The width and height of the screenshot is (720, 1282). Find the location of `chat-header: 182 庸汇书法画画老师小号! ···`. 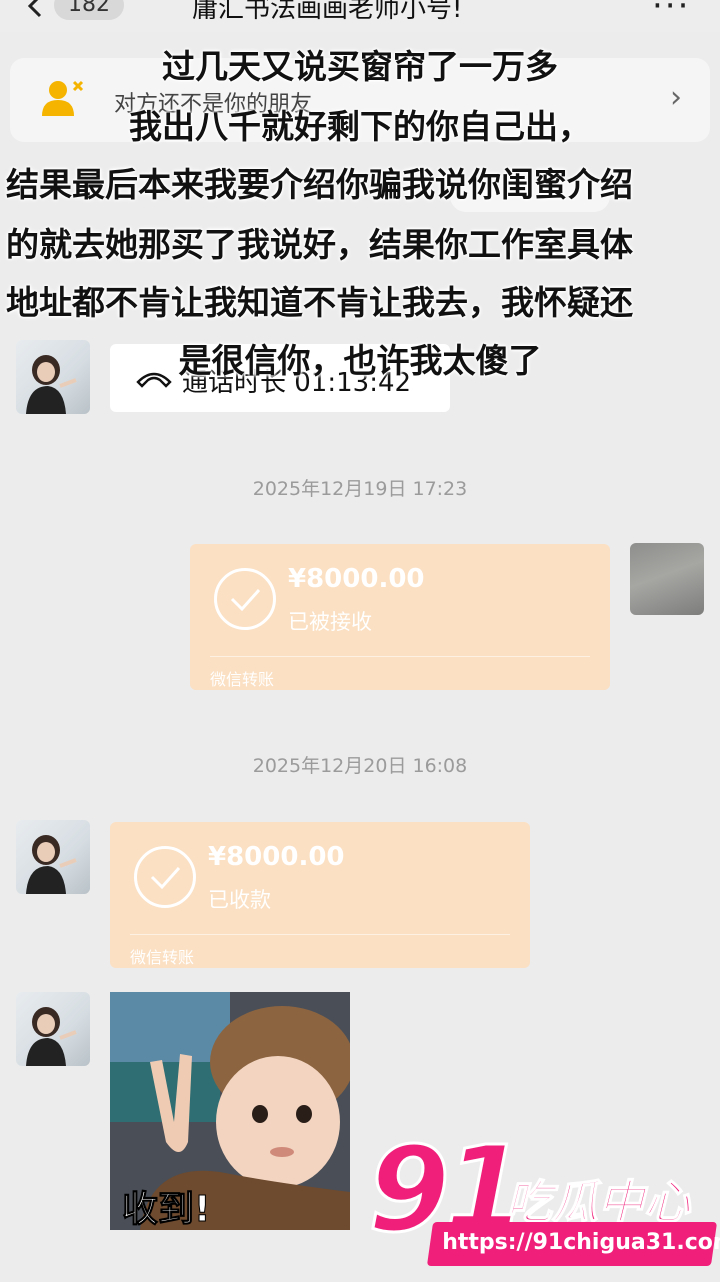

chat-header: 182 庸汇书法画画老师小号! ··· is located at coordinates (360, 16).